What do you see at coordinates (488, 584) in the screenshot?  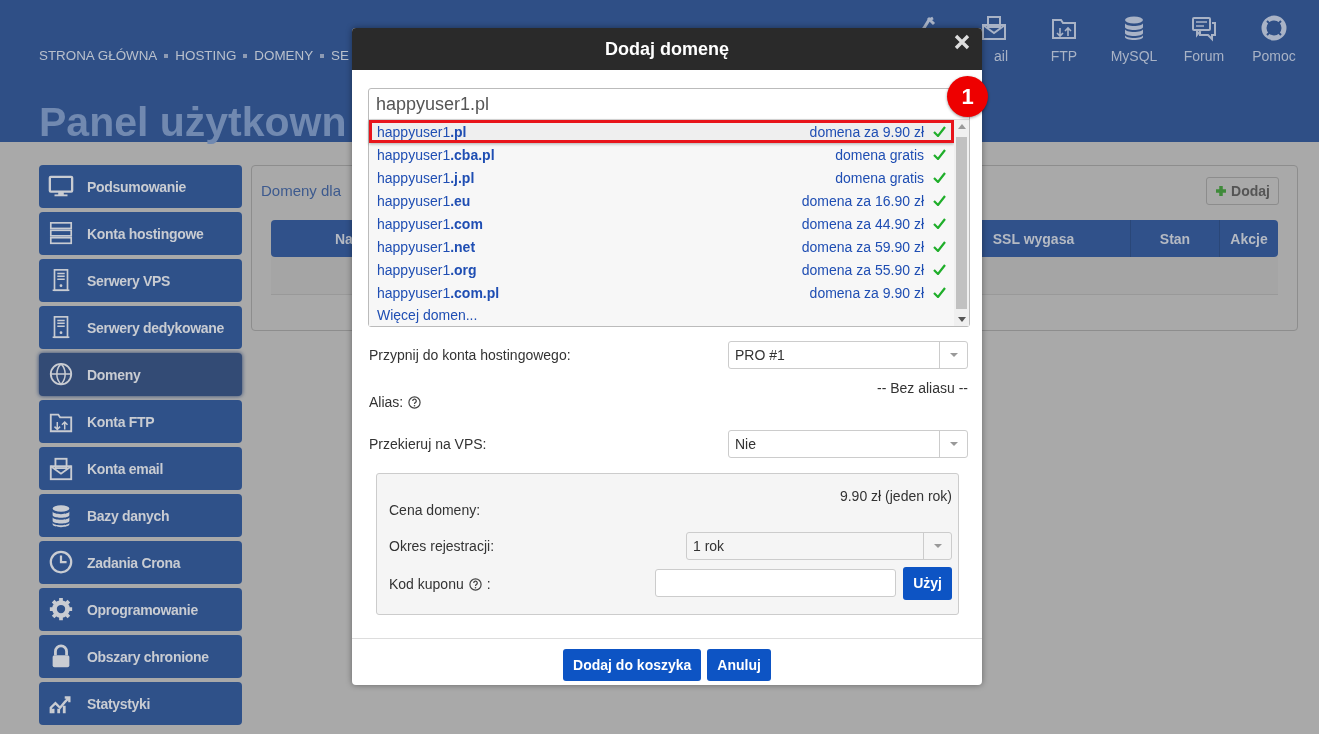 I see `field-label: :` at bounding box center [488, 584].